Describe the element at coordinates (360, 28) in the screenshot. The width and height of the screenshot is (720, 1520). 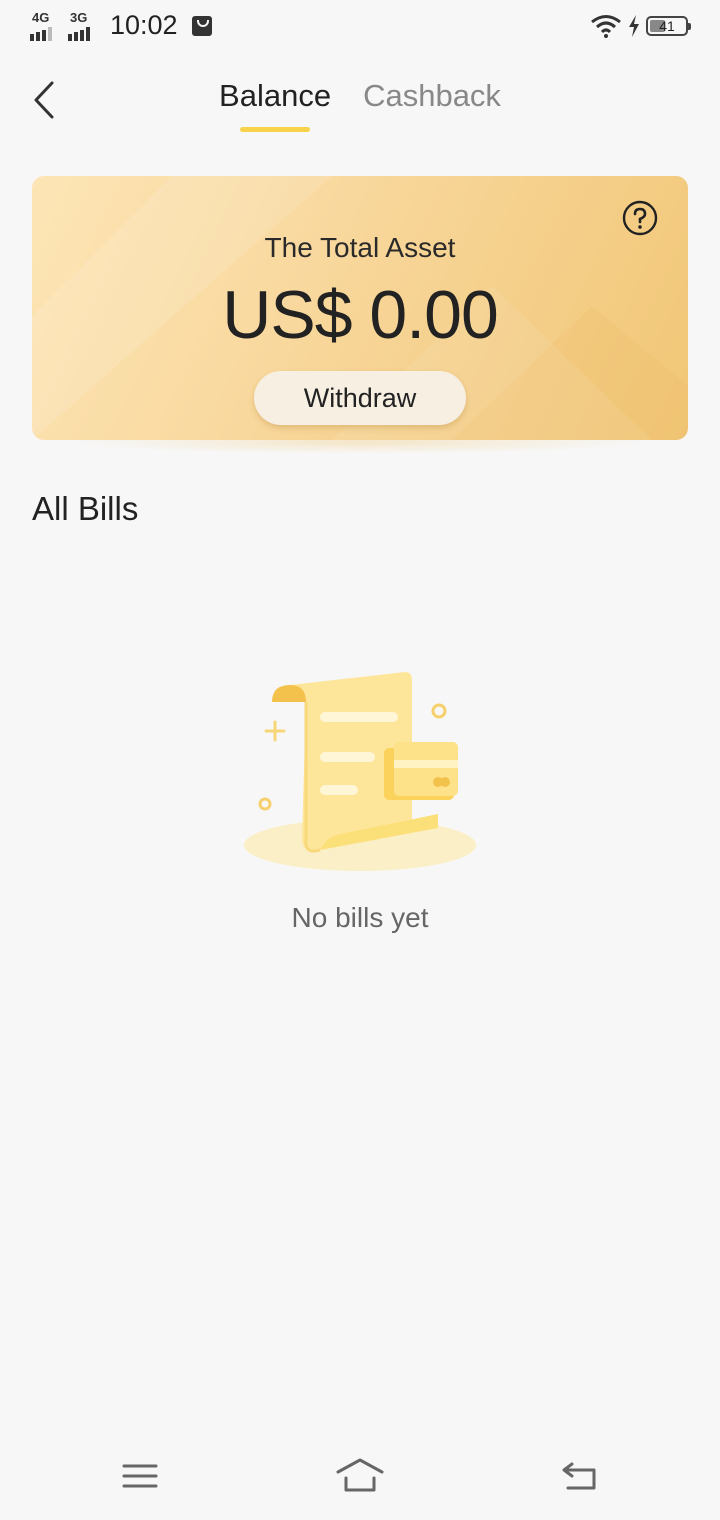
I see `status-bar: 4G 3G 10:02 41` at that location.